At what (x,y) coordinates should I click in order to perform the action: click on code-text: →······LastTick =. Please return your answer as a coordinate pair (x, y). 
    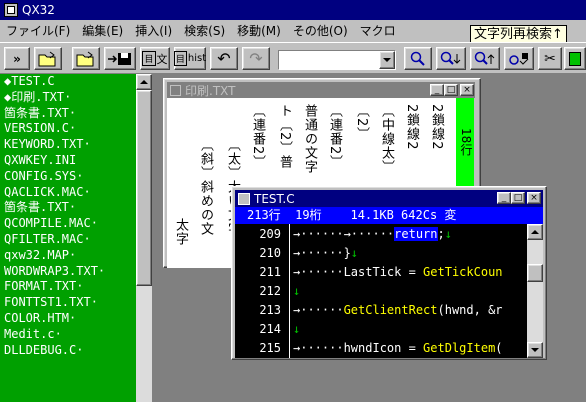
    Looking at the image, I should click on (358, 272).